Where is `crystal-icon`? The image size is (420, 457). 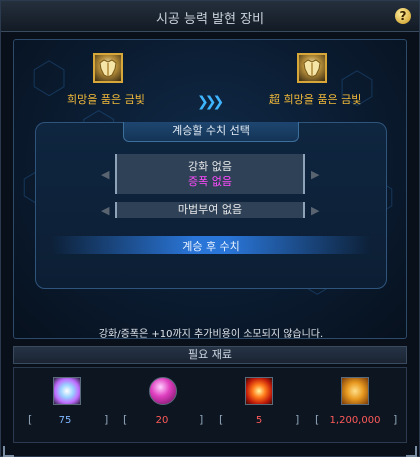 crystal-icon is located at coordinates (67, 391).